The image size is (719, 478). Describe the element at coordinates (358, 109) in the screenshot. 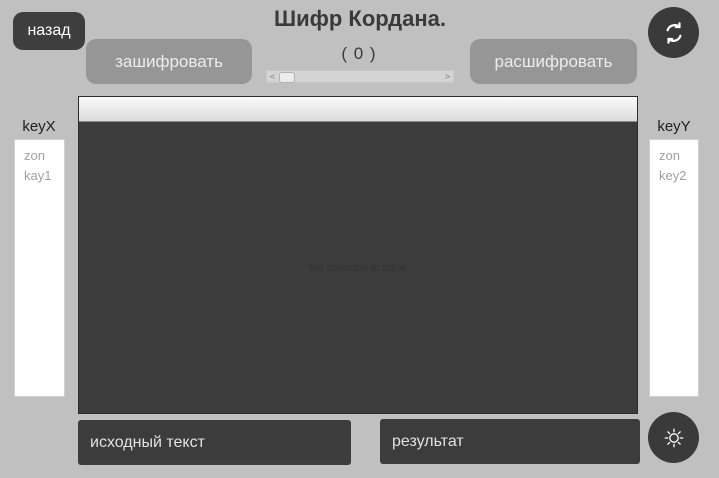

I see `table-header` at that location.